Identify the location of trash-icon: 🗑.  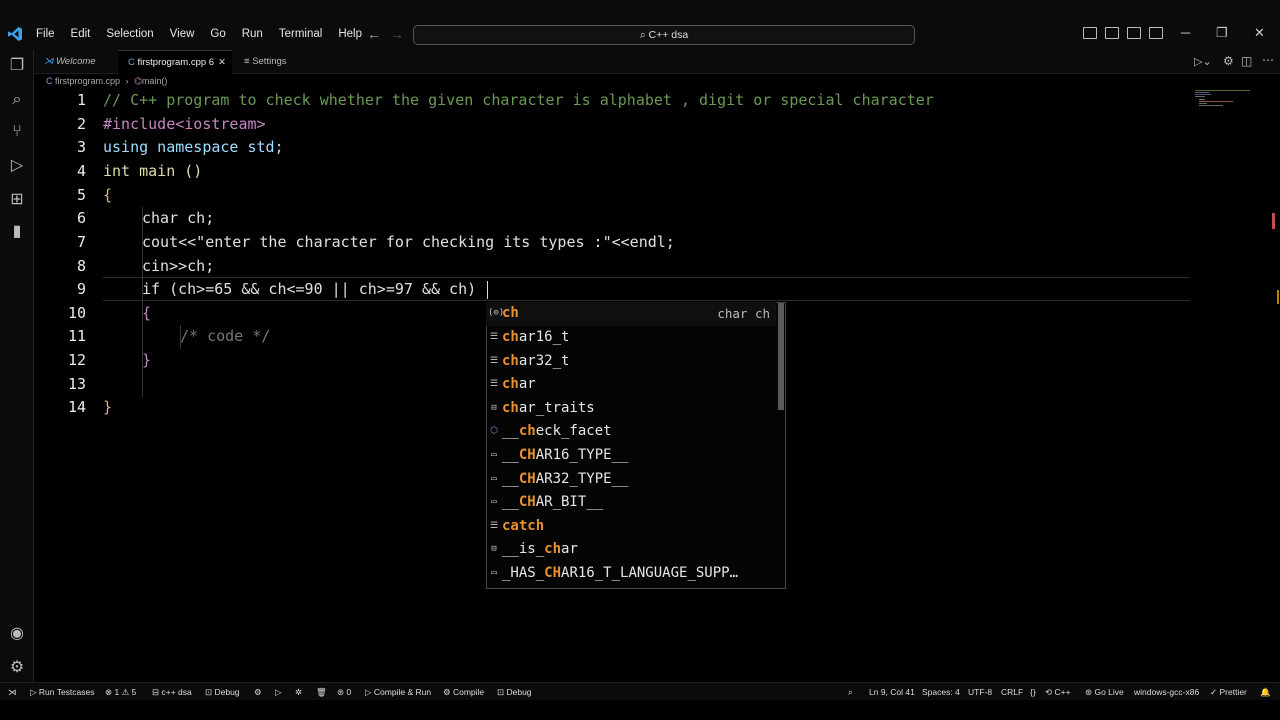
(321, 692).